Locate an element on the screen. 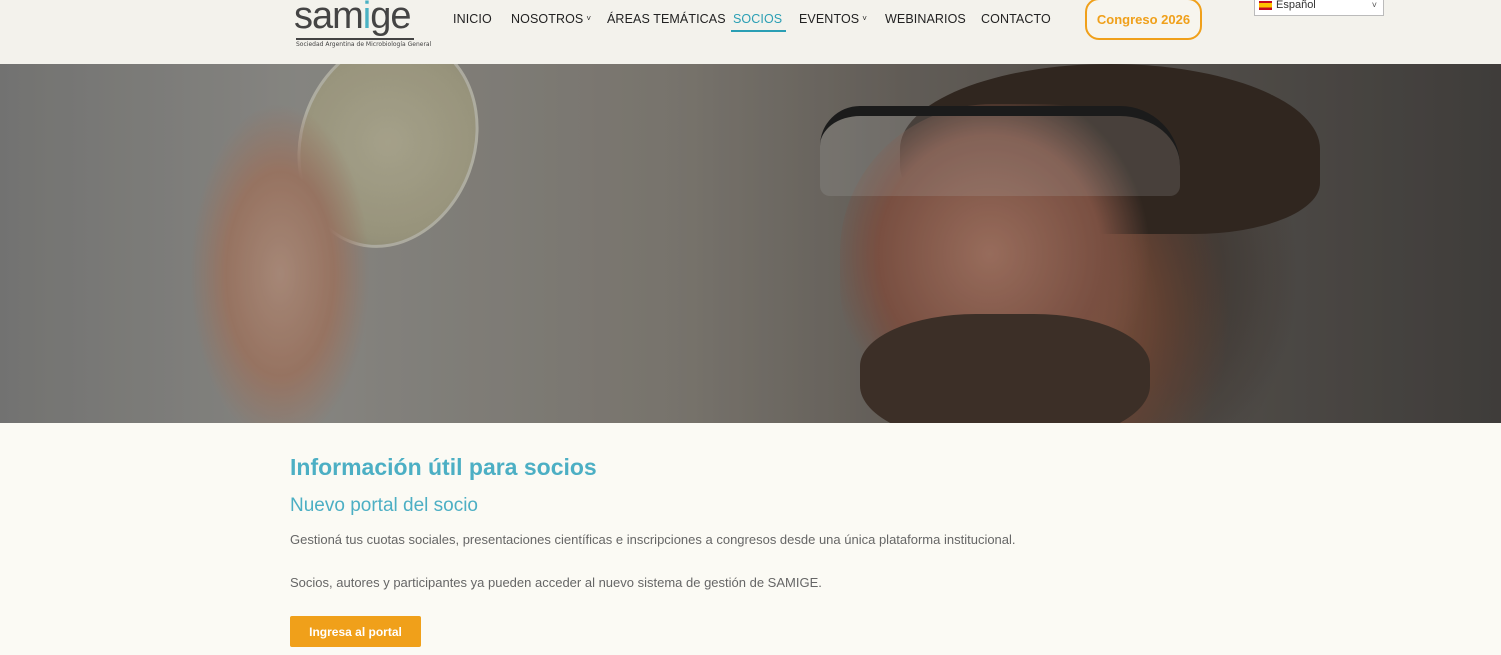 This screenshot has width=1501, height=655. congreso-2026-button: Congreso 2026 is located at coordinates (1143, 20).